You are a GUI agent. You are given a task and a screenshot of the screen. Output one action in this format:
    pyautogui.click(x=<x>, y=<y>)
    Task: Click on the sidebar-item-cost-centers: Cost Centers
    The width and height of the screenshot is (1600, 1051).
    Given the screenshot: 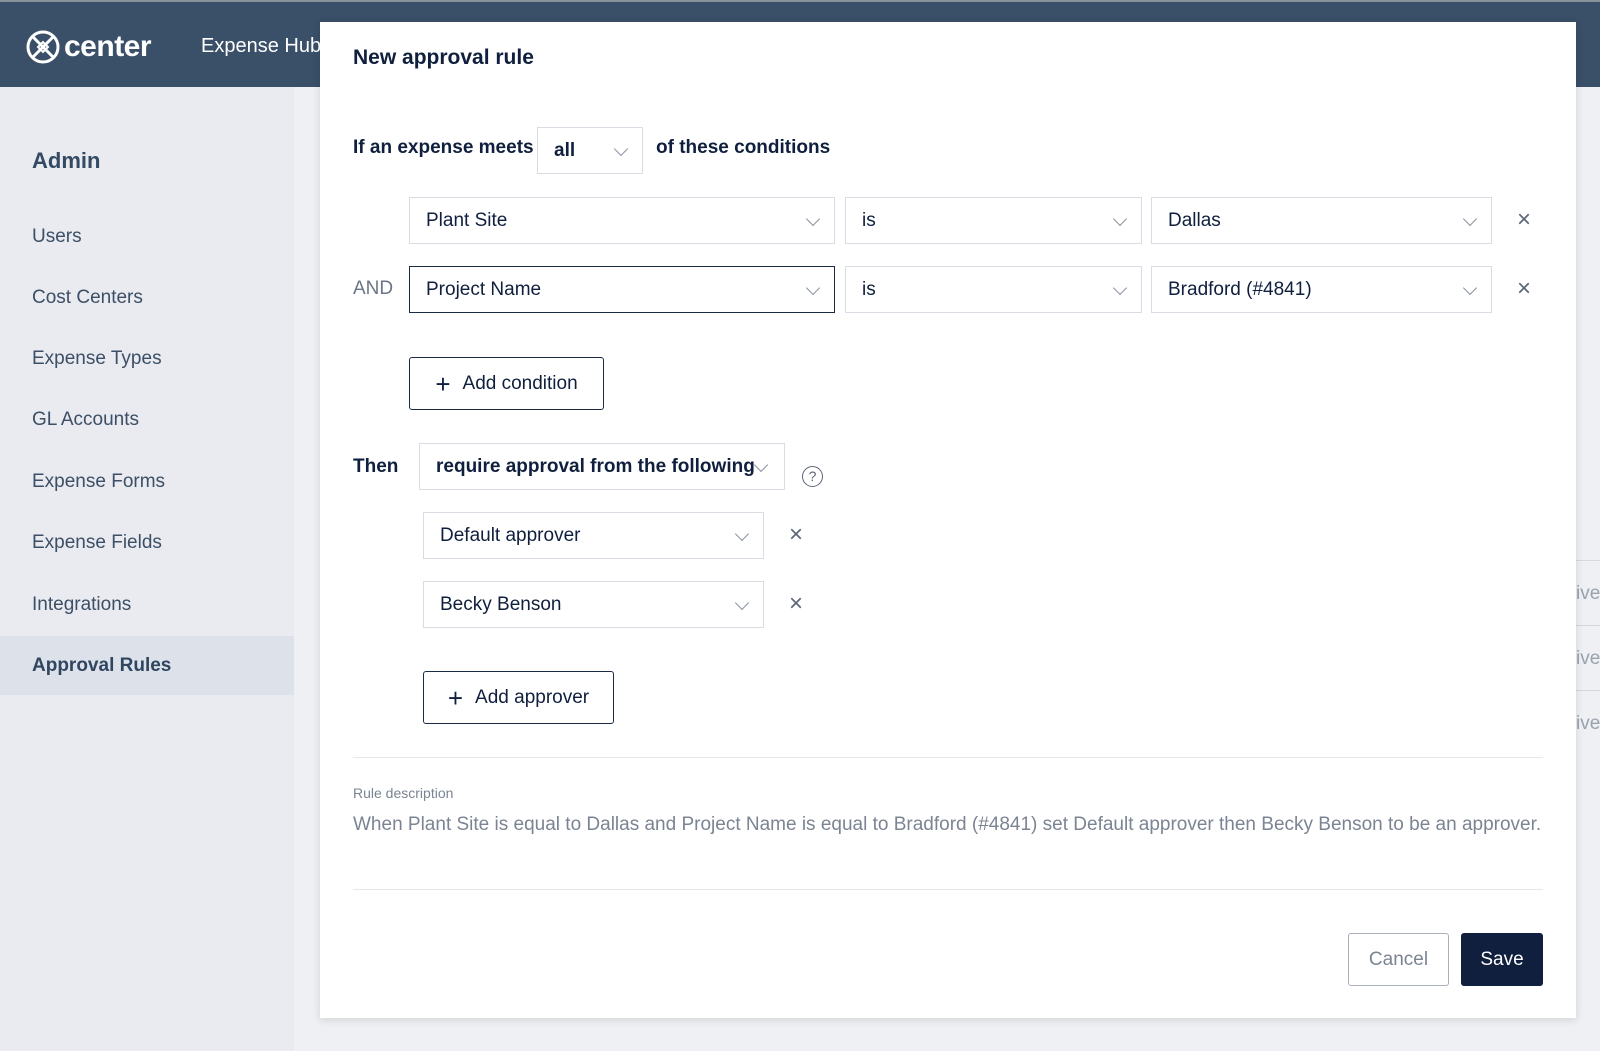 What is the action you would take?
    pyautogui.click(x=147, y=297)
    